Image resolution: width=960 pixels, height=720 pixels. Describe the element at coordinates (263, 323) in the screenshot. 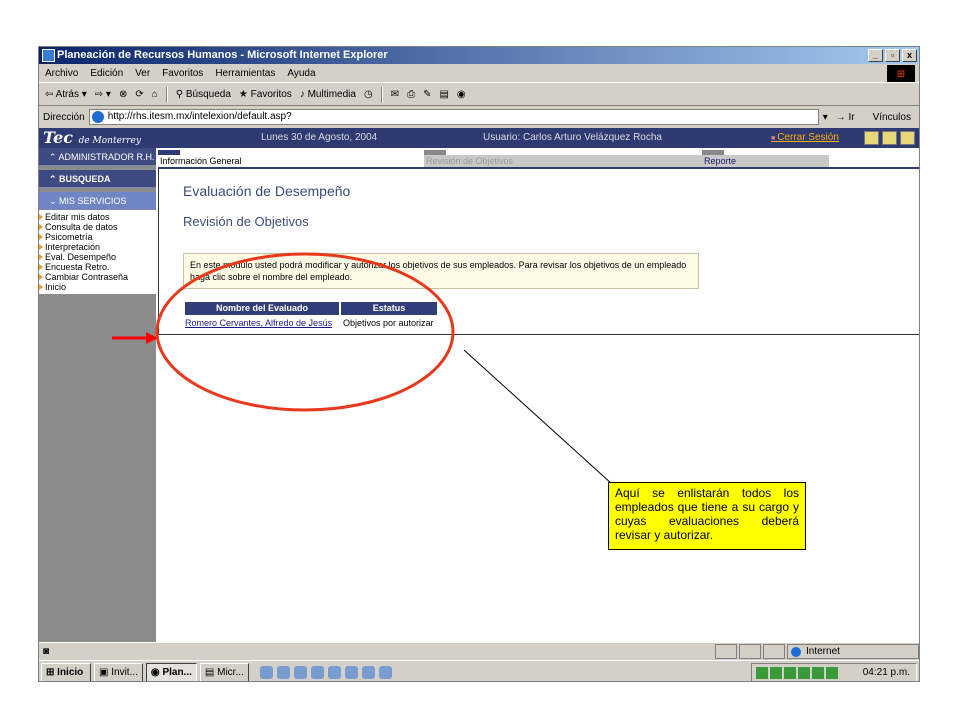

I see `employee-name-link: Romero Cervantes, Alfredo de Jesús` at that location.